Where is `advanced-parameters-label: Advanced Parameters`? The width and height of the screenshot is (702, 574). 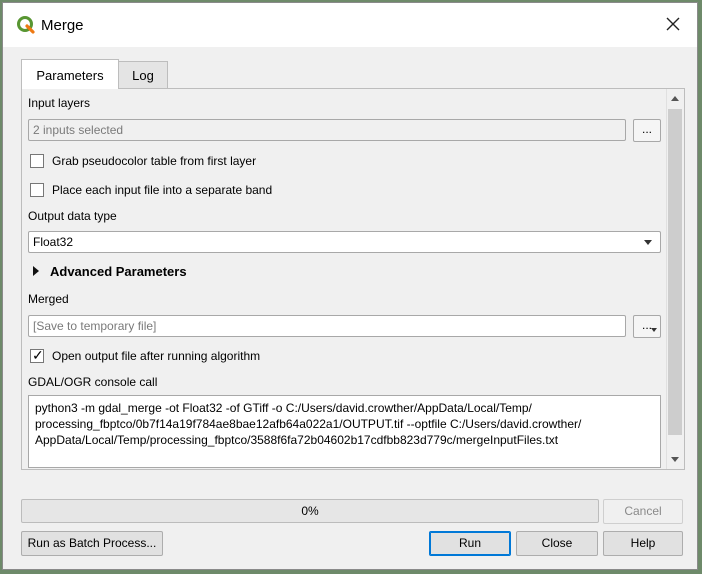
advanced-parameters-label: Advanced Parameters is located at coordinates (118, 271).